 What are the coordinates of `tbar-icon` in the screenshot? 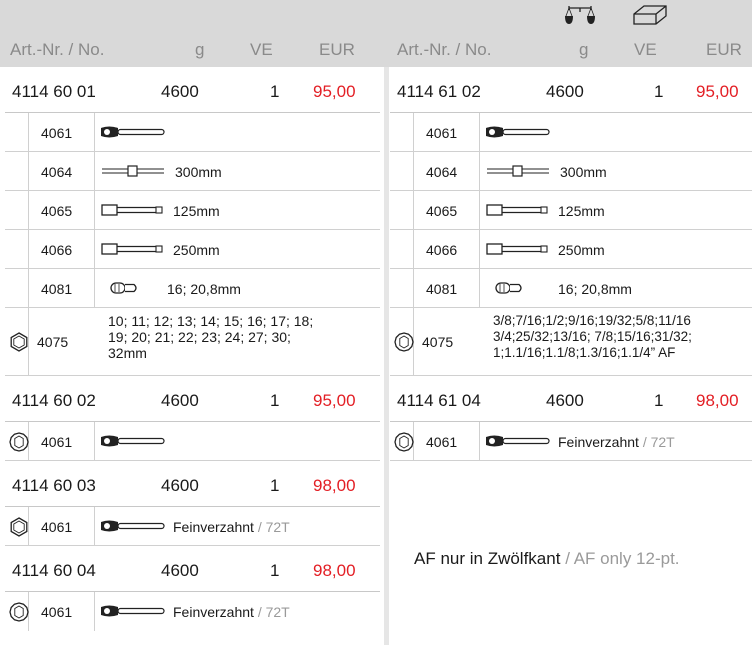 It's located at (133, 171).